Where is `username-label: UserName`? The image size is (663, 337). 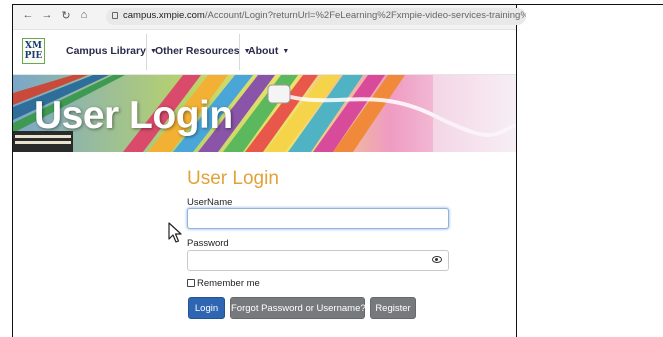
username-label: UserName is located at coordinates (210, 202).